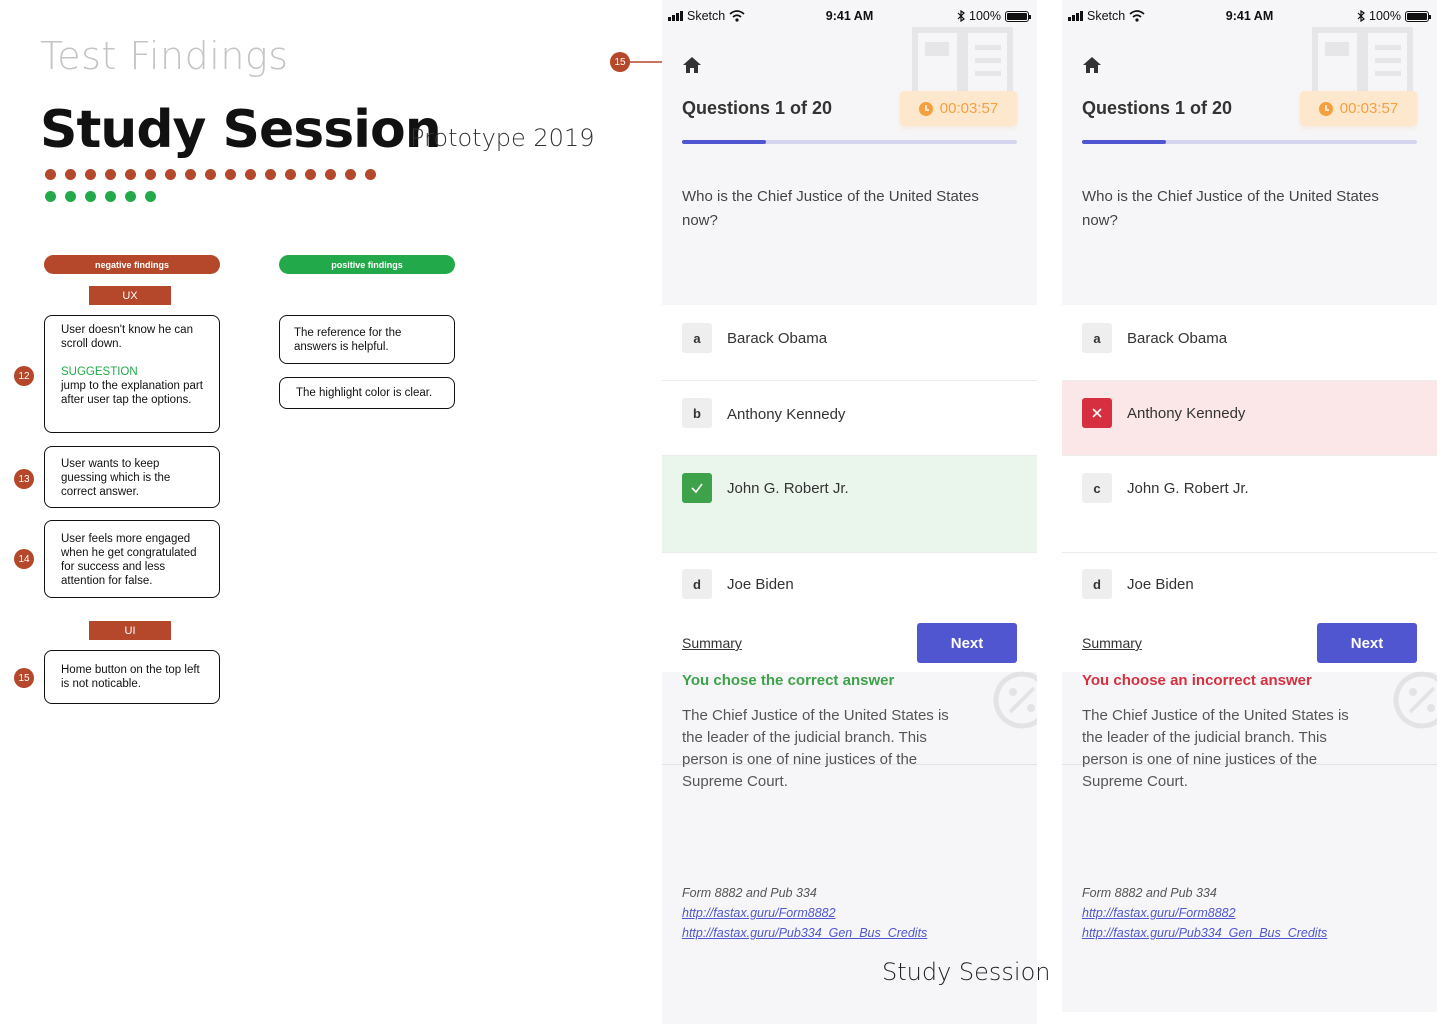 The width and height of the screenshot is (1440, 1024). I want to click on option-text: Joe Biden, so click(1160, 584).